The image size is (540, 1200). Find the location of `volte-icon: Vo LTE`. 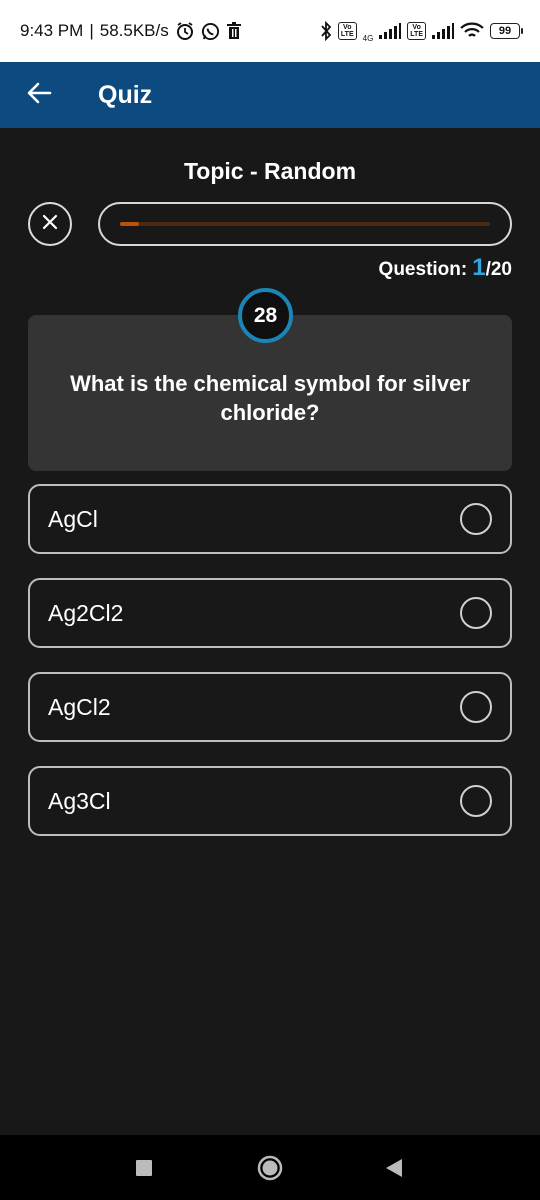

volte-icon: Vo LTE is located at coordinates (347, 31).